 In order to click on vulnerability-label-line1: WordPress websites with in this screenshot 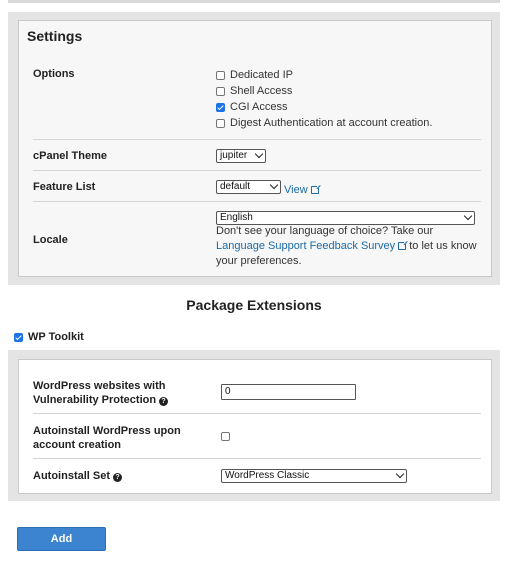, I will do `click(99, 386)`.